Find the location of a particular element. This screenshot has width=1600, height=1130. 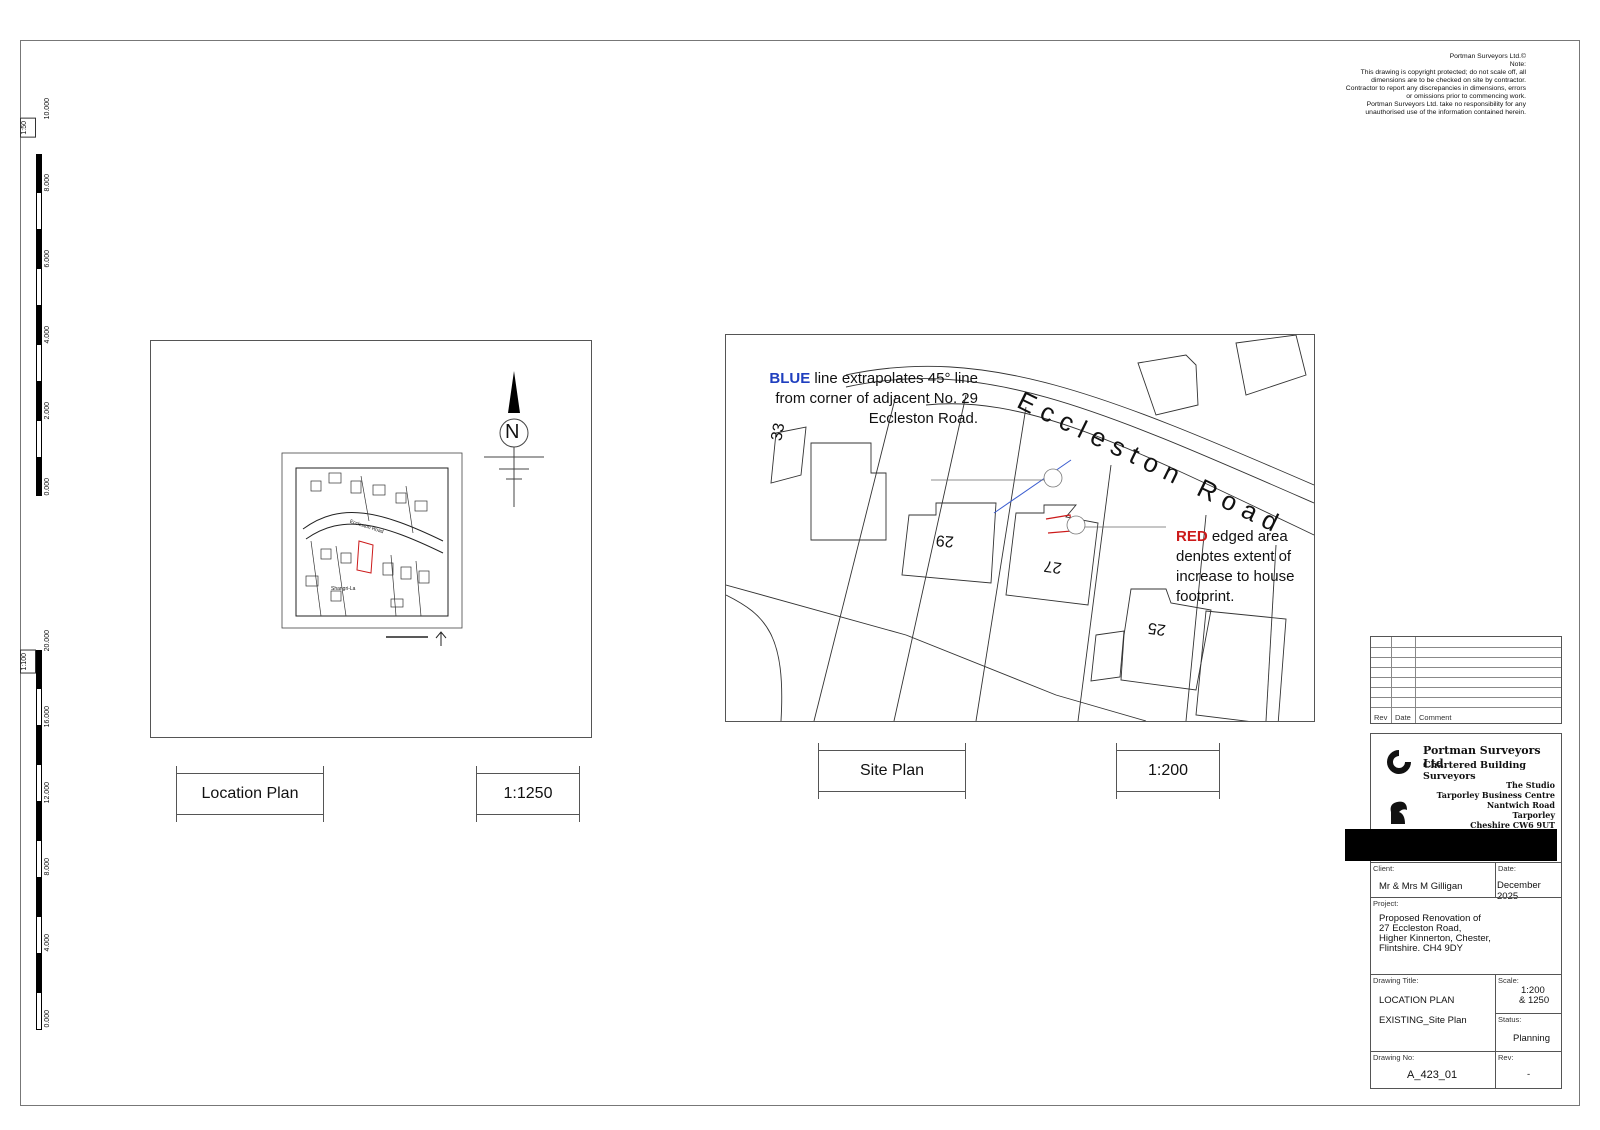

red-text: footprint. is located at coordinates (1205, 596).